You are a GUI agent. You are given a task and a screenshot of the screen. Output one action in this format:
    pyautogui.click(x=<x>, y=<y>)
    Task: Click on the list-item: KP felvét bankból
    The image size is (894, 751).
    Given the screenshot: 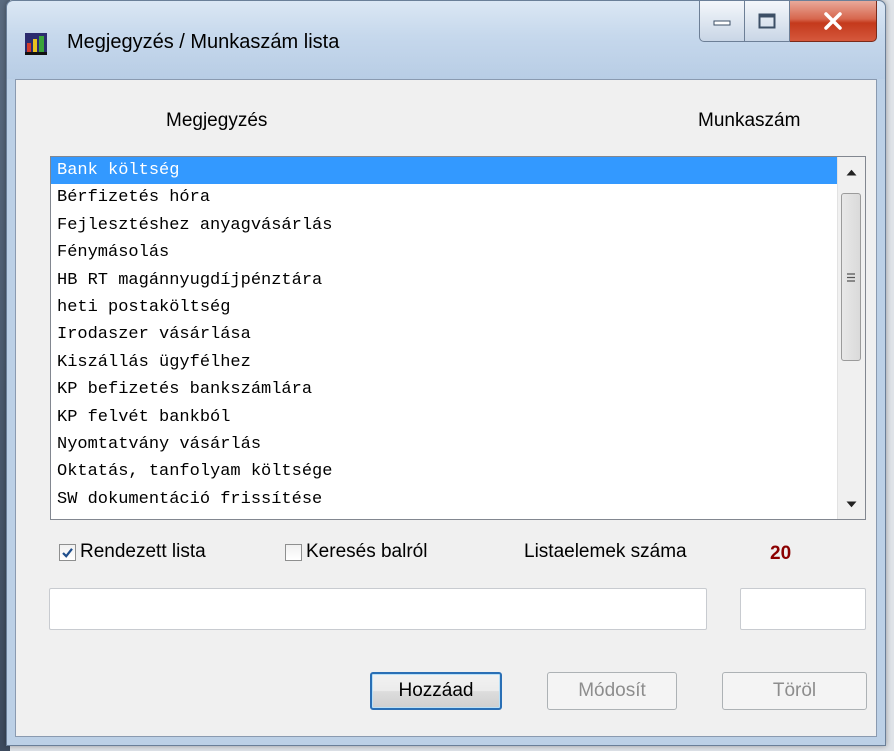 What is the action you would take?
    pyautogui.click(x=444, y=417)
    